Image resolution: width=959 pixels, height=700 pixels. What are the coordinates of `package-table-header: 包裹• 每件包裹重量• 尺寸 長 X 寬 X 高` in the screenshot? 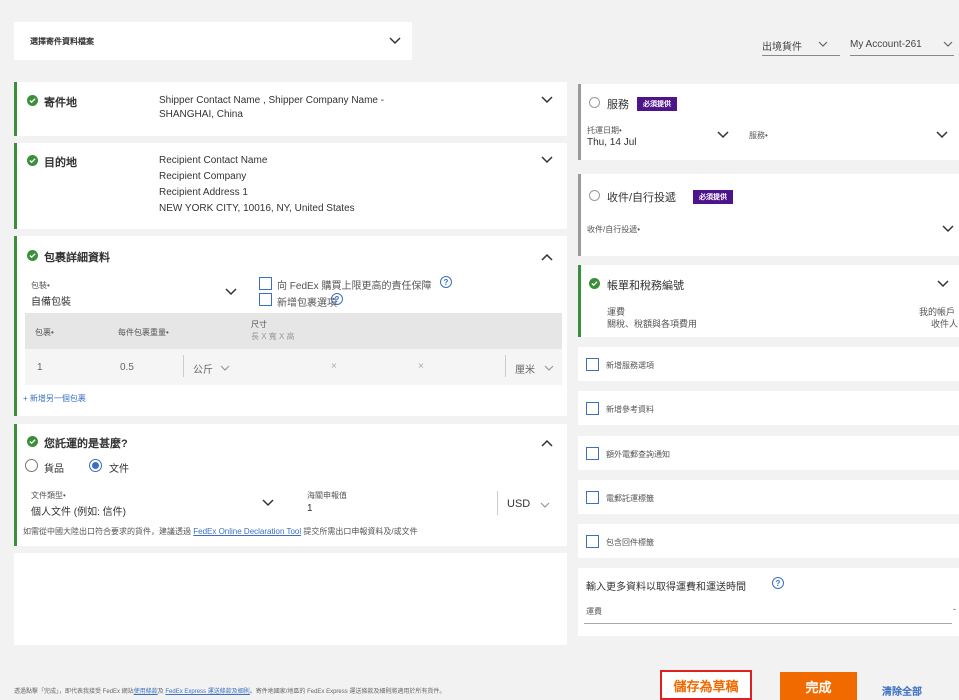 It's located at (293, 331).